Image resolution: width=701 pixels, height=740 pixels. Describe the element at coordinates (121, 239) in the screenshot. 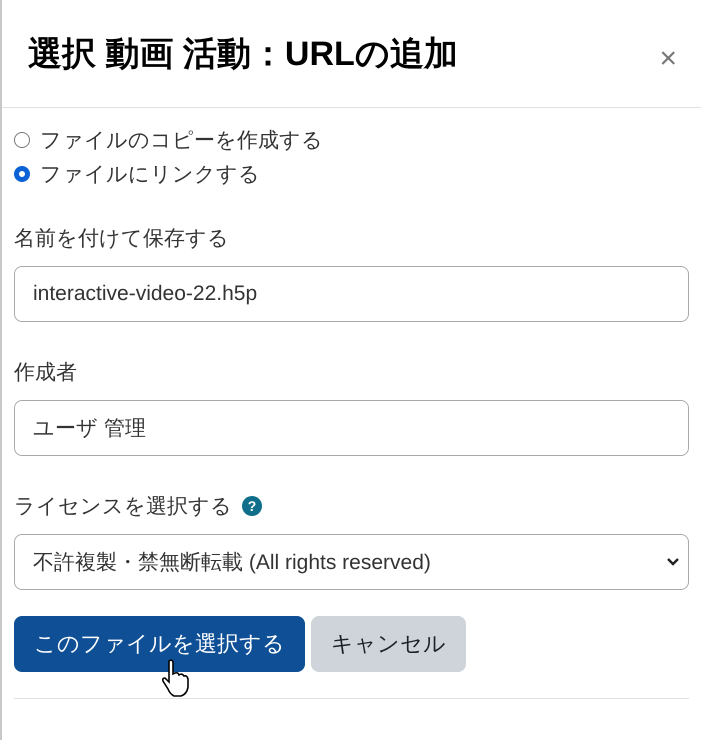

I see `field-label: 名前を付けて保存する` at that location.